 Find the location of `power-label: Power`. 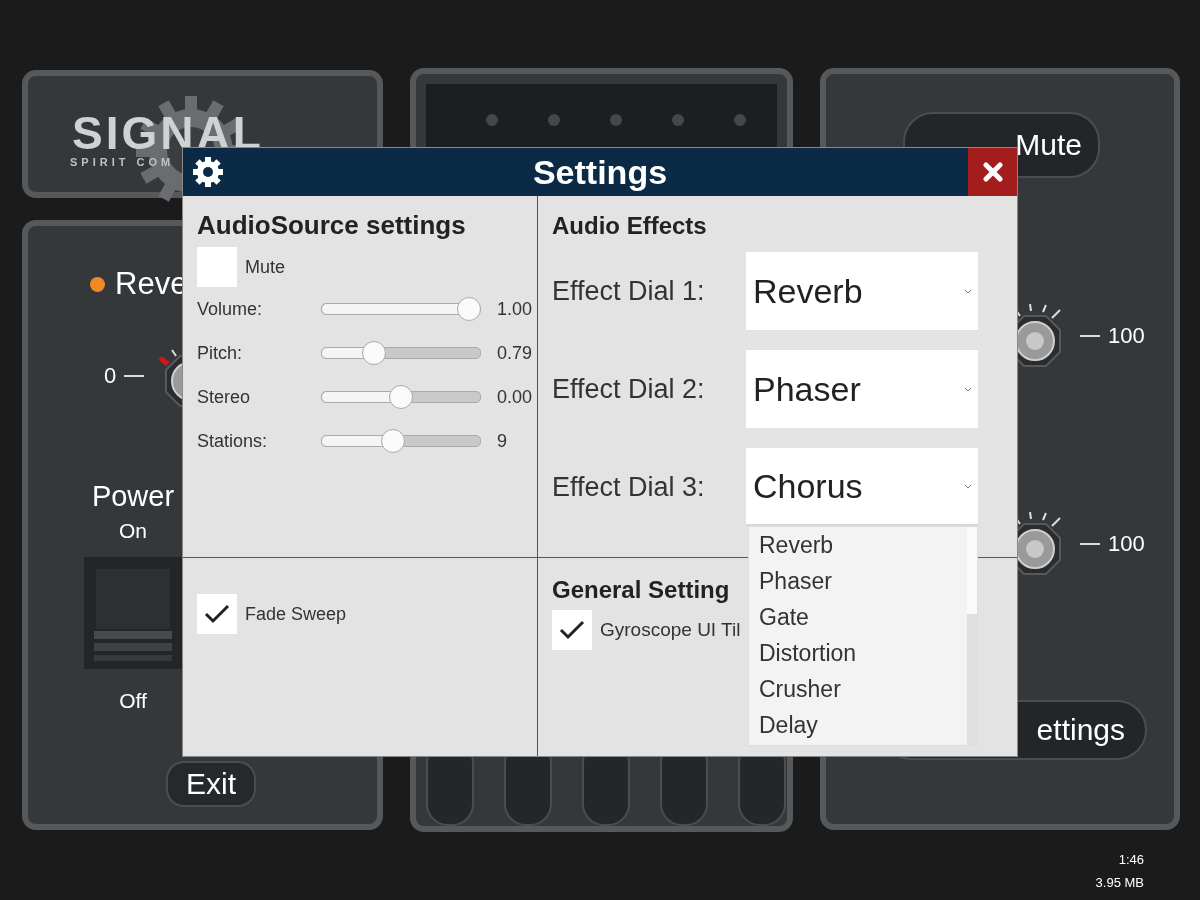

power-label: Power is located at coordinates (133, 496).